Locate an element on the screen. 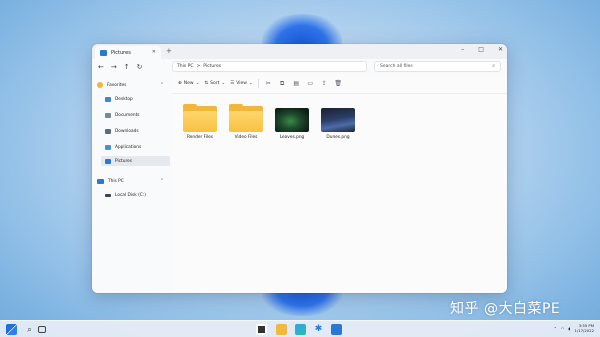 This screenshot has height=337, width=600. breadcrumb-pictures: Pictures is located at coordinates (212, 66).